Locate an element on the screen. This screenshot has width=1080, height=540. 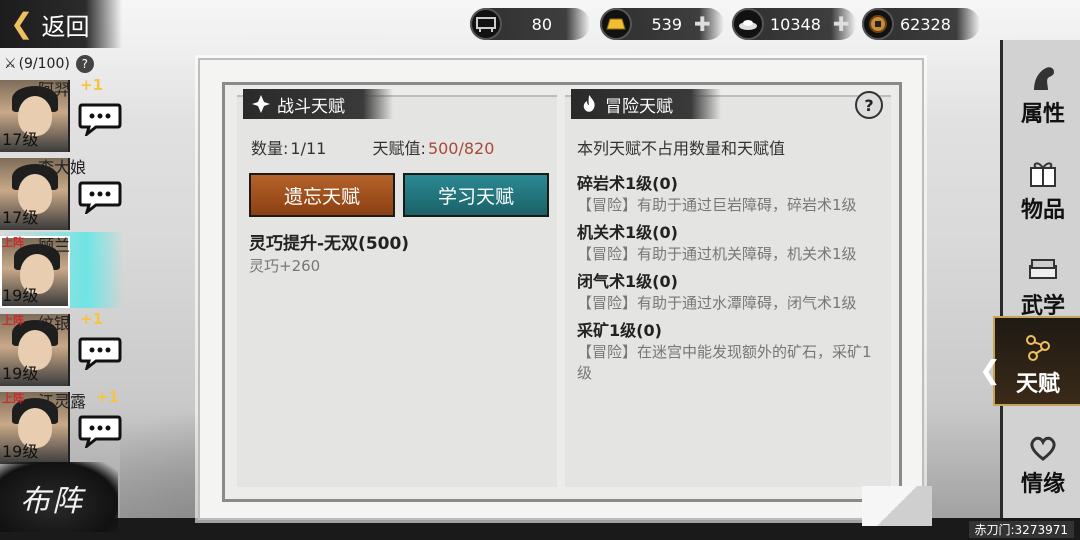
back-button: ❮ 返回 is located at coordinates (61, 24).